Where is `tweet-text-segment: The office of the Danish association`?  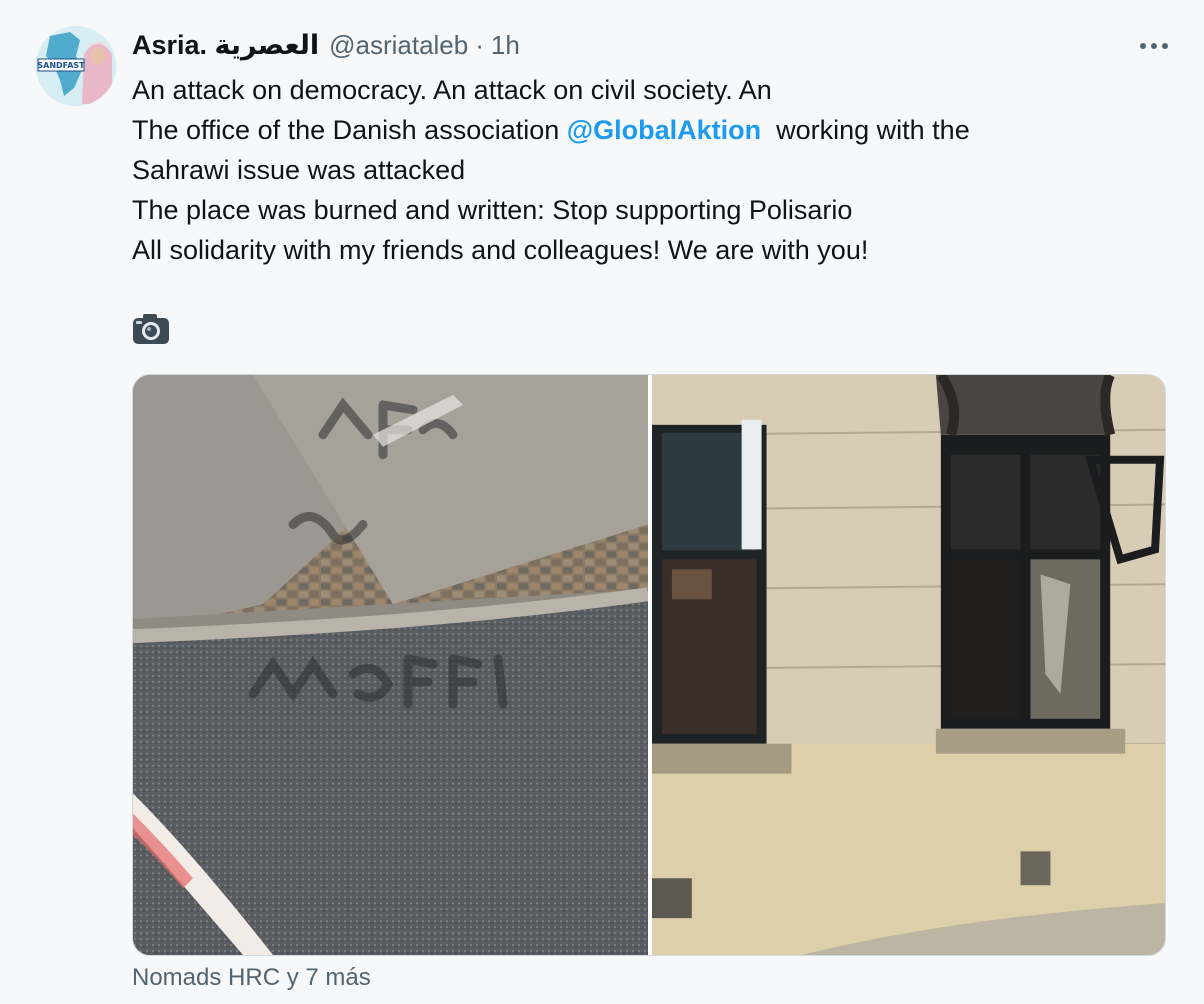 tweet-text-segment: The office of the Danish association is located at coordinates (346, 130).